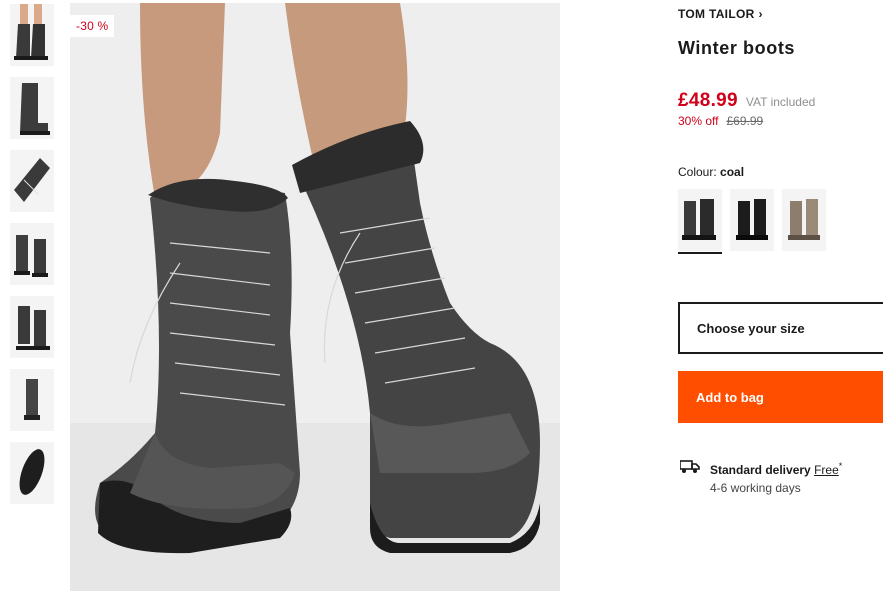 The height and width of the screenshot is (591, 883). Describe the element at coordinates (780, 397) in the screenshot. I see `add-to-bag-button: Add to bag` at that location.